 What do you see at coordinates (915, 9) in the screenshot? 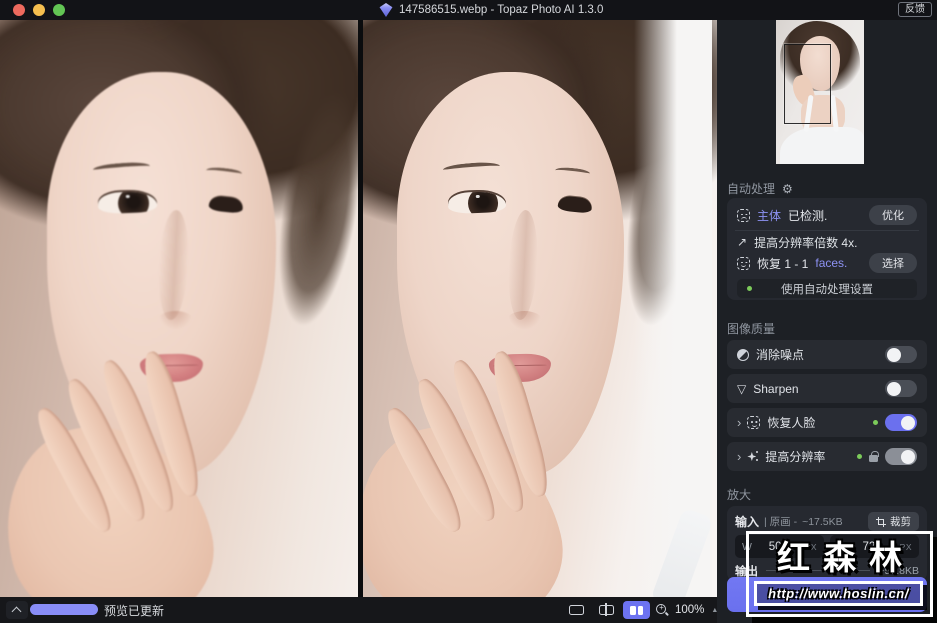
I see `feedback-button: 反馈` at bounding box center [915, 9].